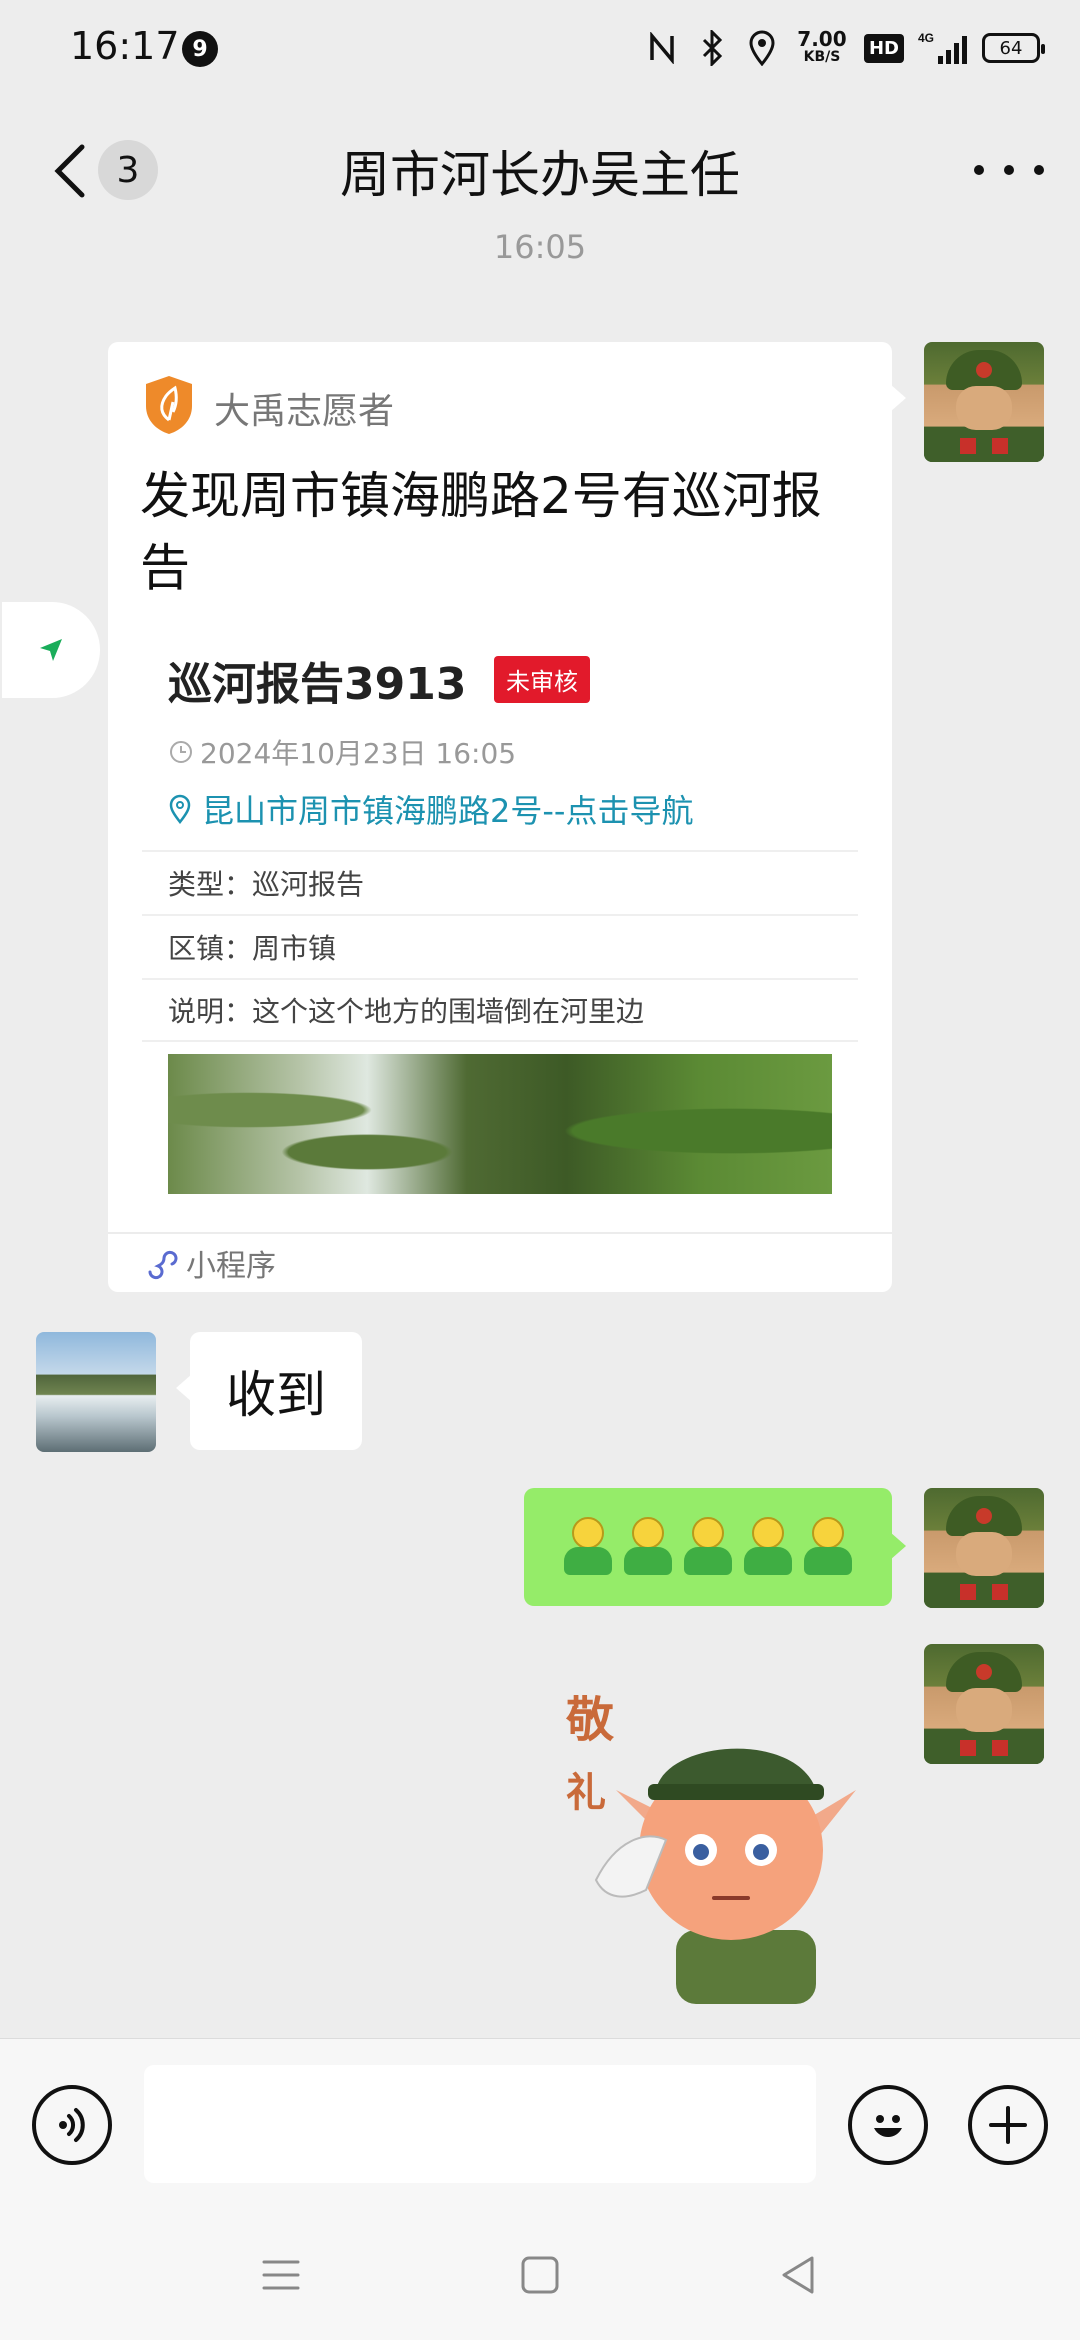 The height and width of the screenshot is (2340, 1080). Describe the element at coordinates (281, 2275) in the screenshot. I see `menu-icon` at that location.